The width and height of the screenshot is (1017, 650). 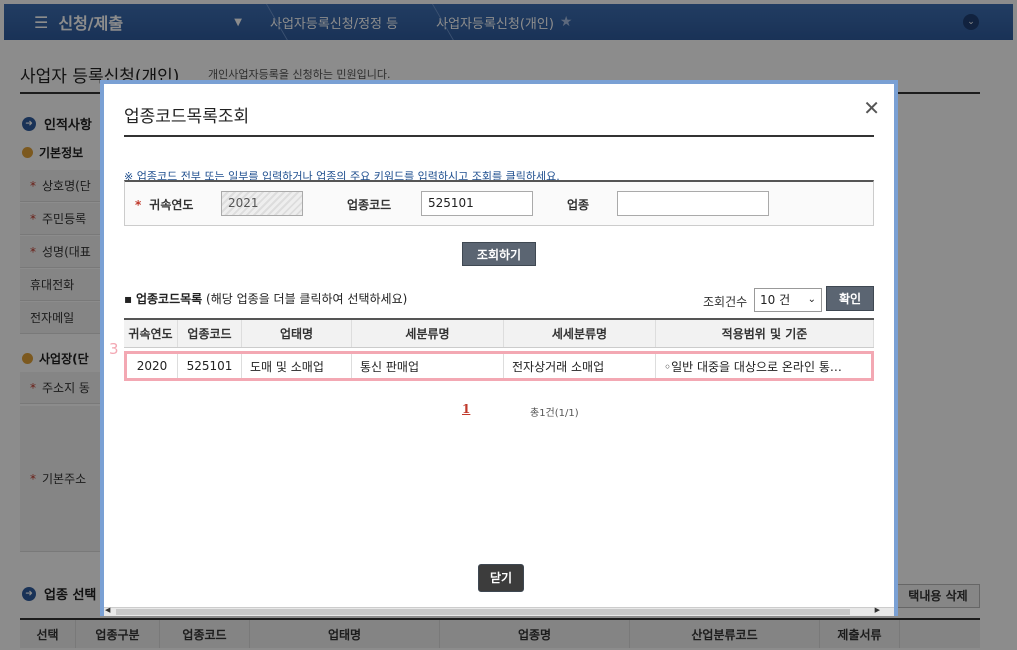 I want to click on page-link: 1, so click(x=466, y=409).